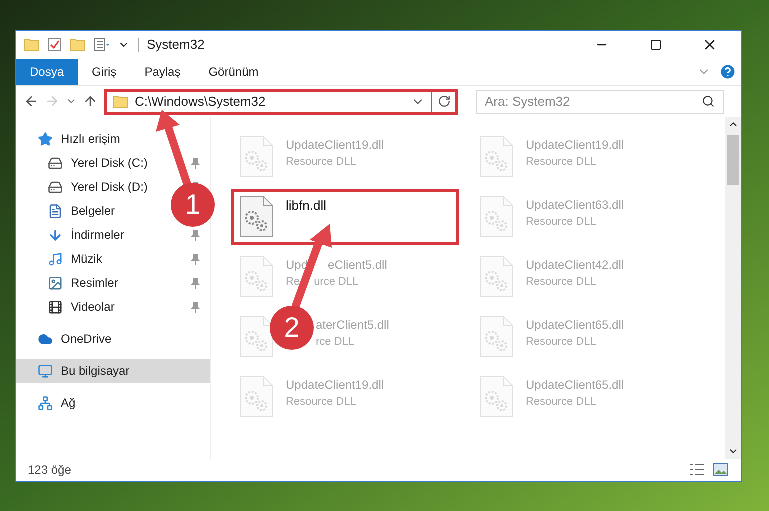 Image resolution: width=769 pixels, height=511 pixels. Describe the element at coordinates (55, 211) in the screenshot. I see `document-icon` at that location.